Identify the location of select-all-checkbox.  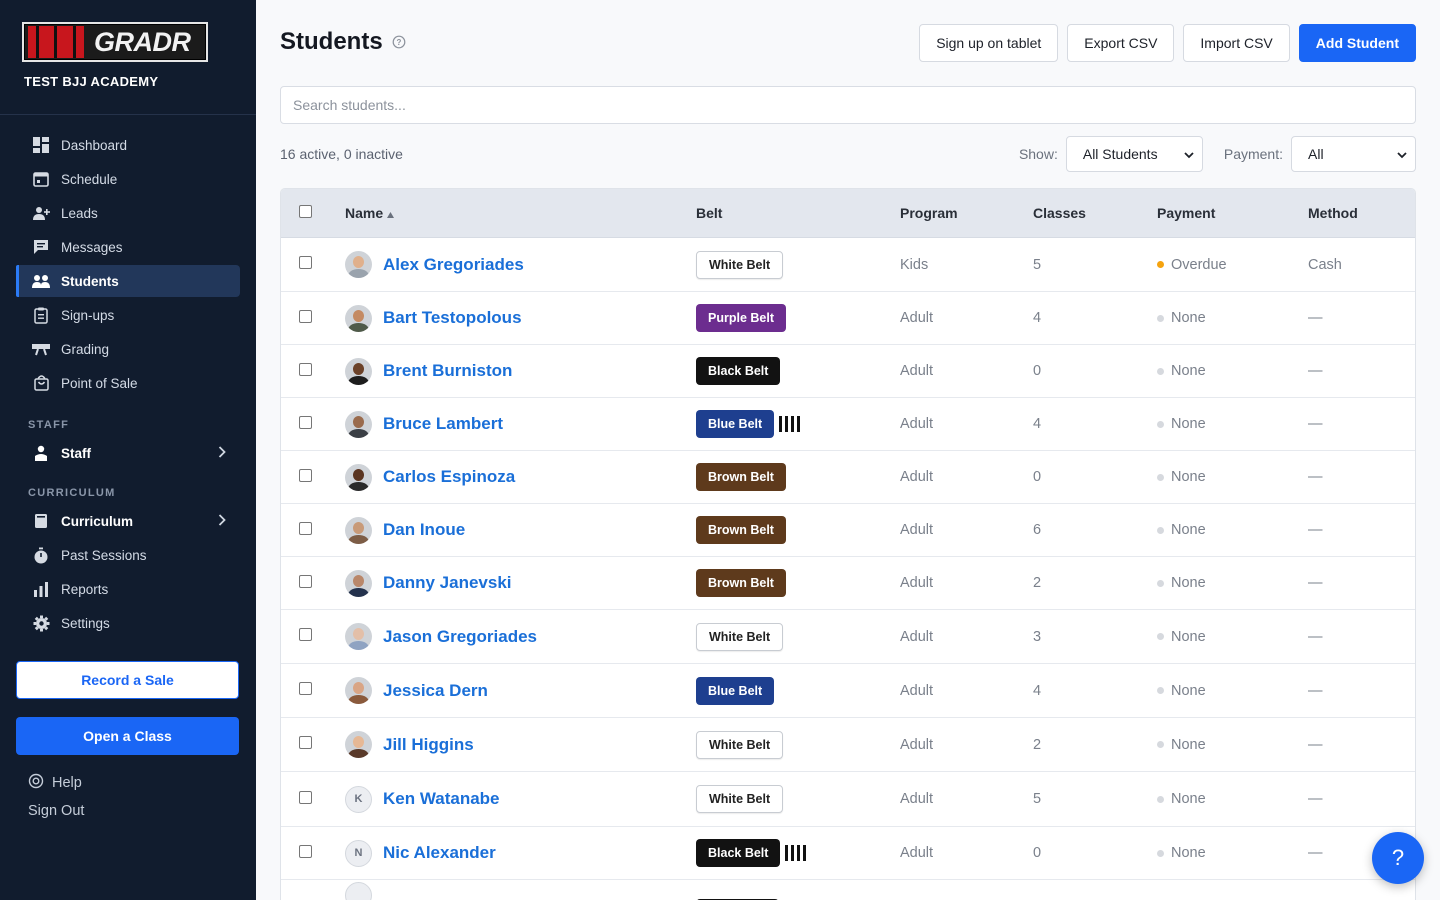
(305, 211).